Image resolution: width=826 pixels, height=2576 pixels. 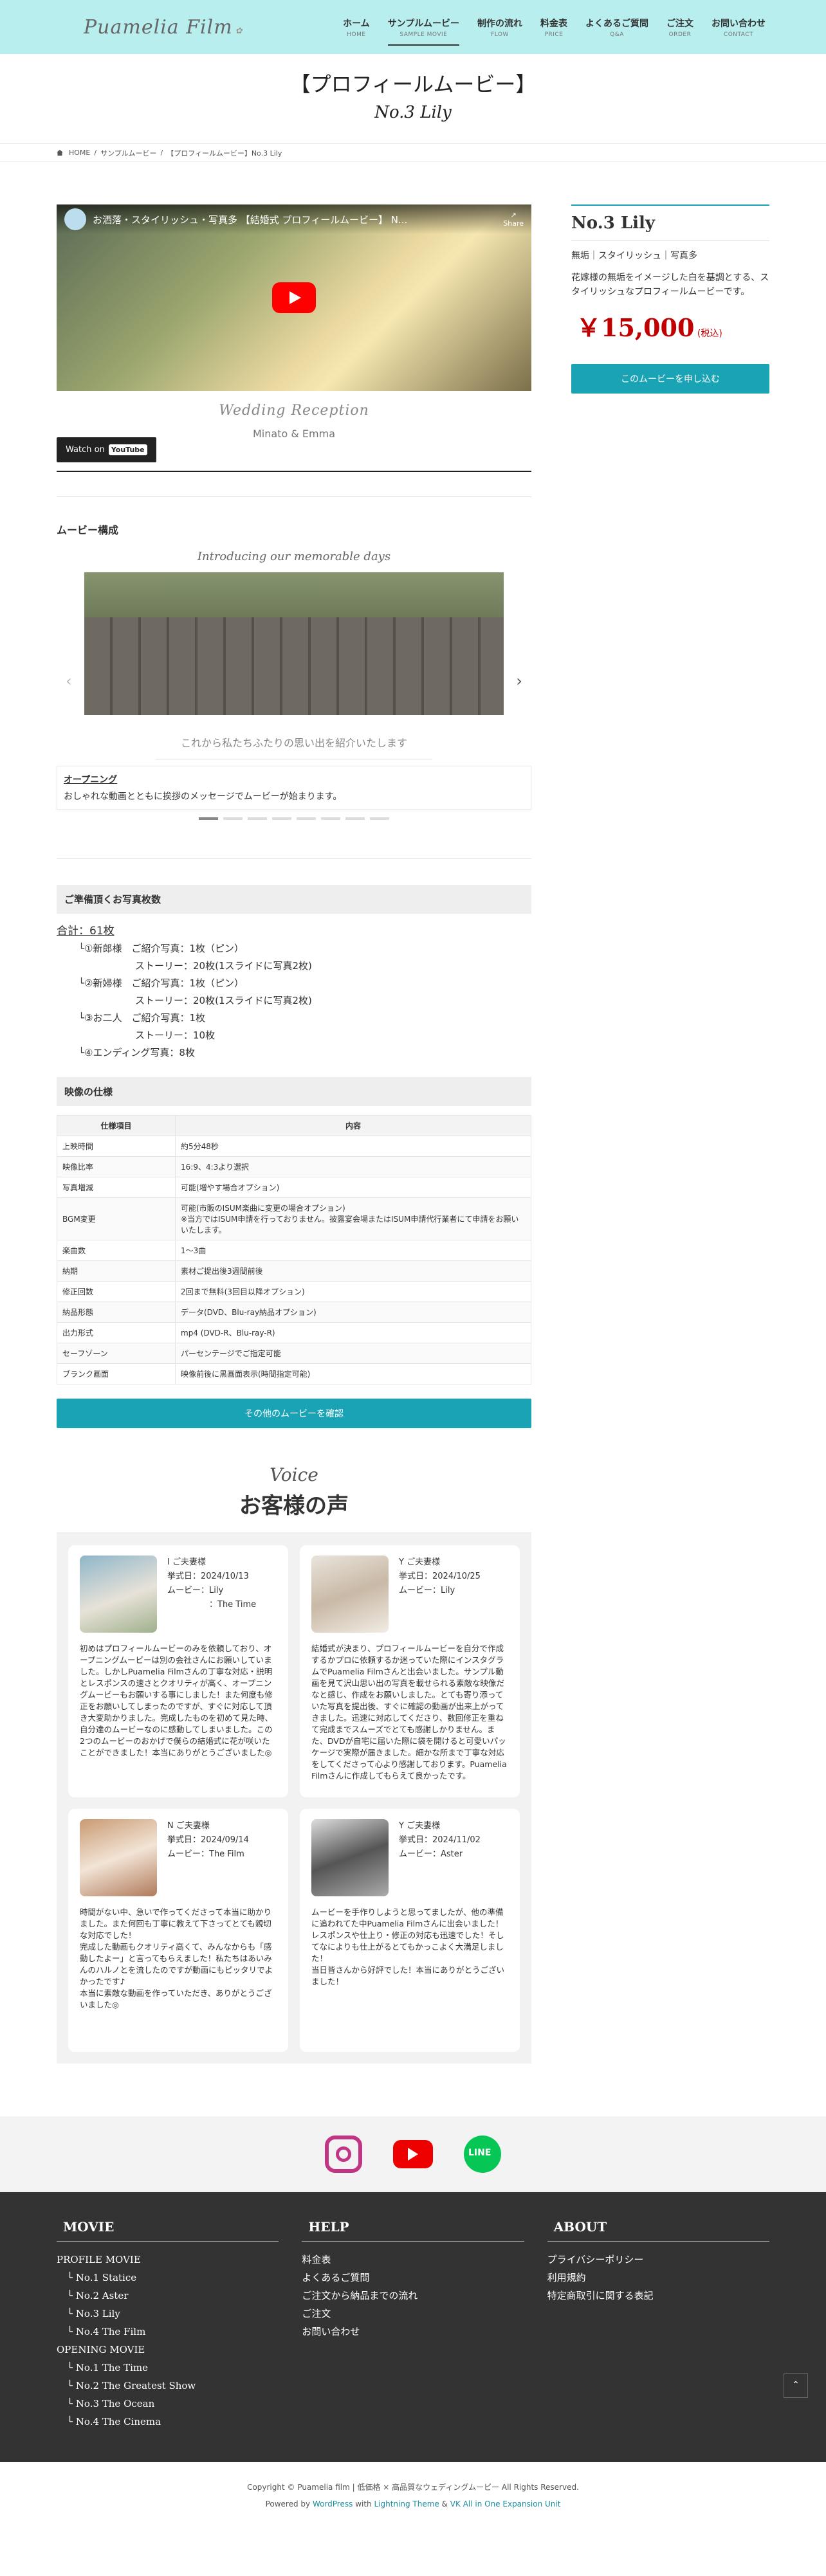 What do you see at coordinates (796, 2385) in the screenshot?
I see `back-to-top-button: ⌃` at bounding box center [796, 2385].